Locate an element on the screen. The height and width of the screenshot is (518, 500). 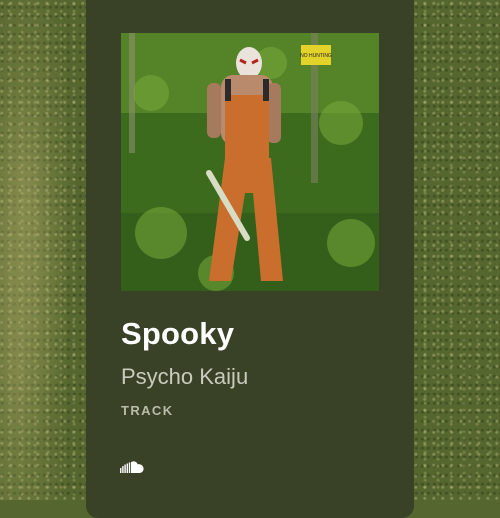
track-artist: Psycho Kaiju is located at coordinates (184, 377).